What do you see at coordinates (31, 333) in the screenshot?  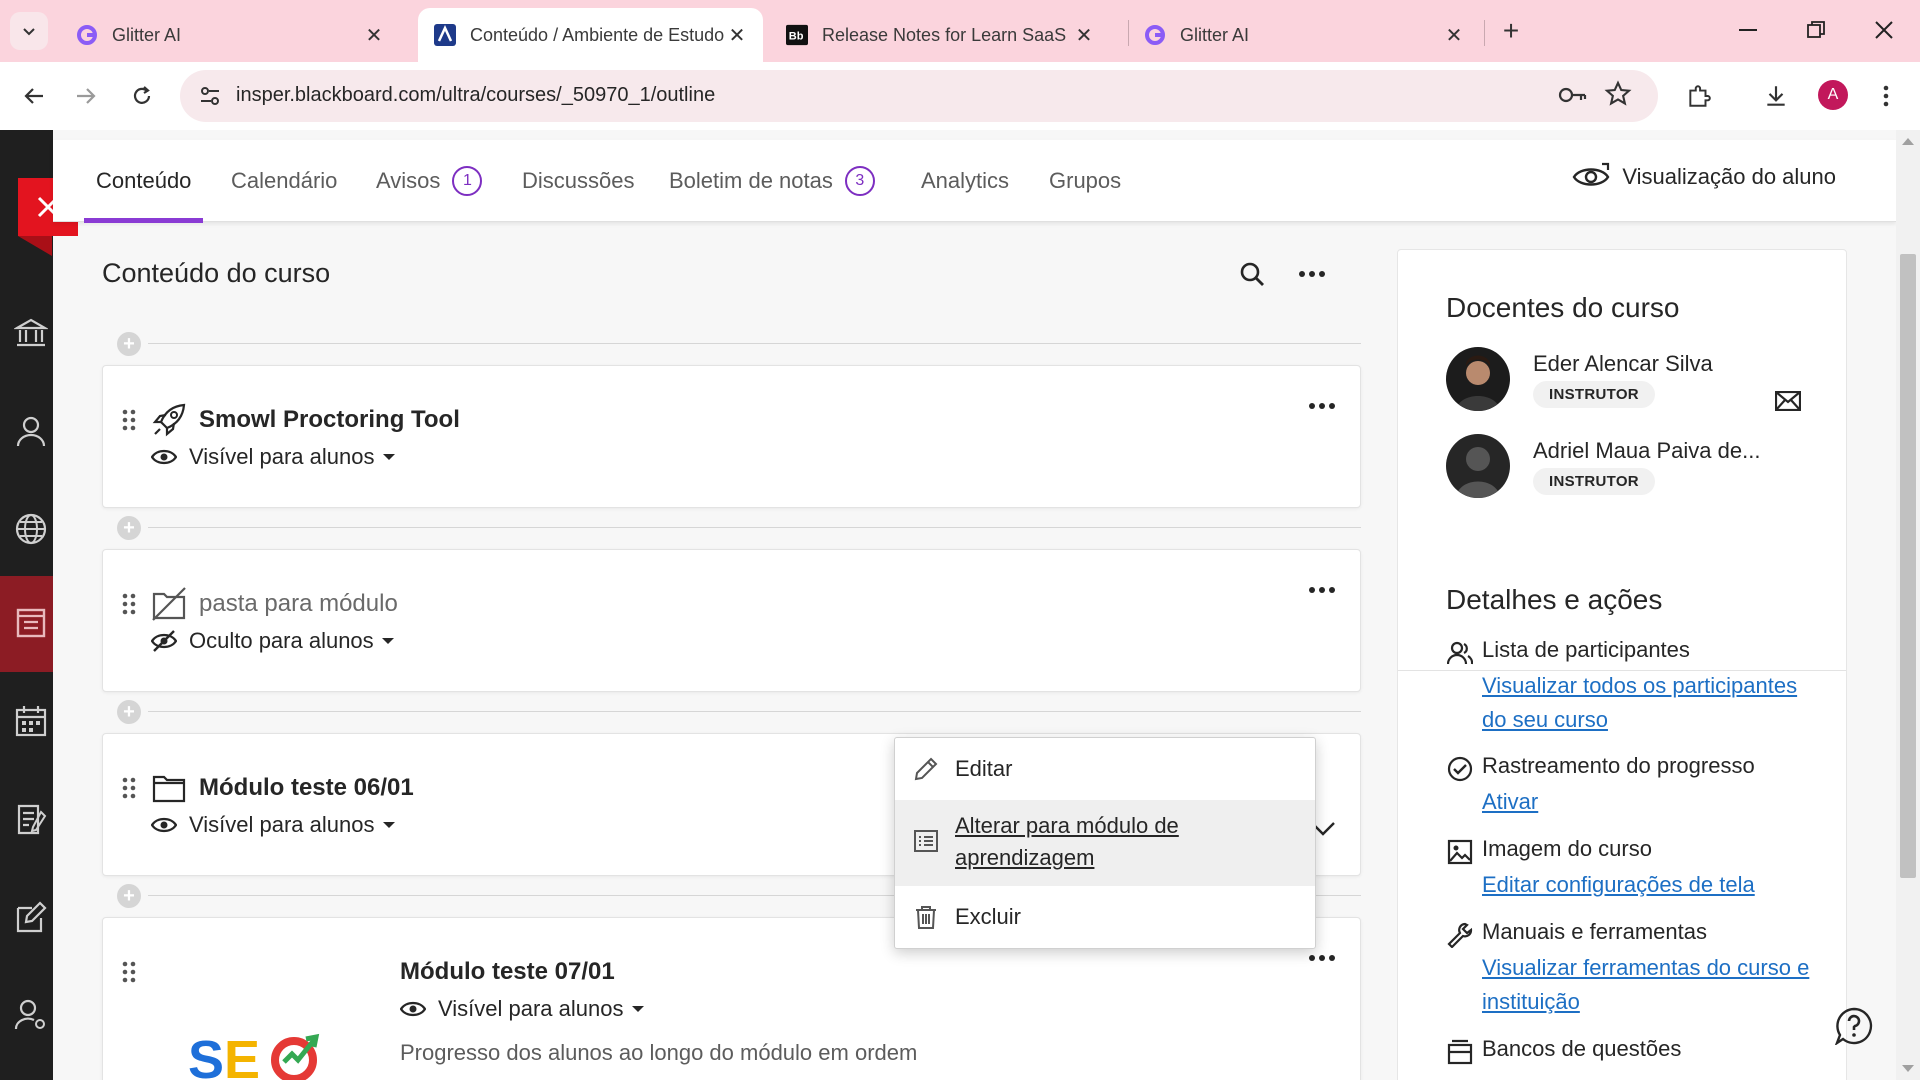 I see `institution-icon` at bounding box center [31, 333].